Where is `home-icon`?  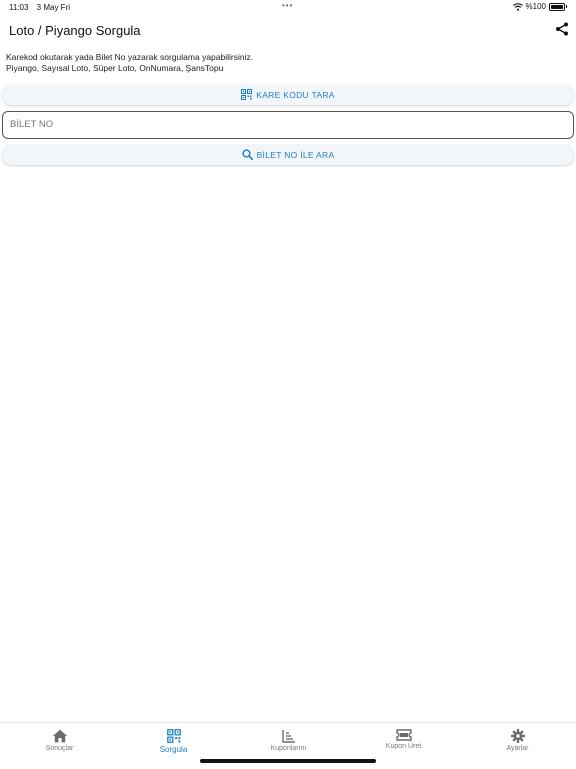 home-icon is located at coordinates (59, 736).